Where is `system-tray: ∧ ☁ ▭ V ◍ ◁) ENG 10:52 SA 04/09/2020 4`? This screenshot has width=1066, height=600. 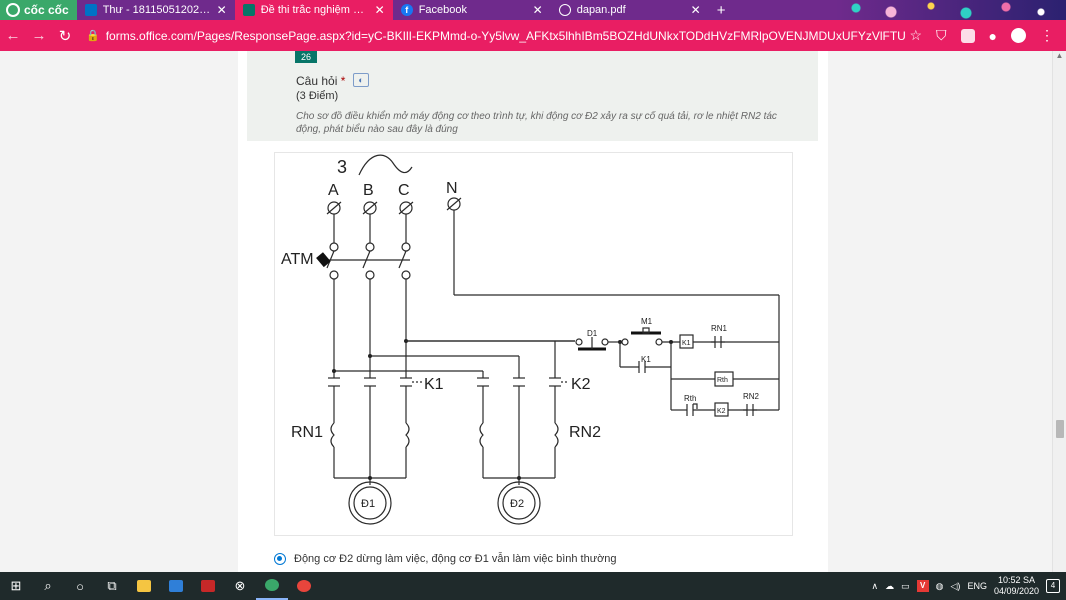
system-tray: ∧ ☁ ▭ V ◍ ◁) ENG 10:52 SA 04/09/2020 4 is located at coordinates (969, 586).